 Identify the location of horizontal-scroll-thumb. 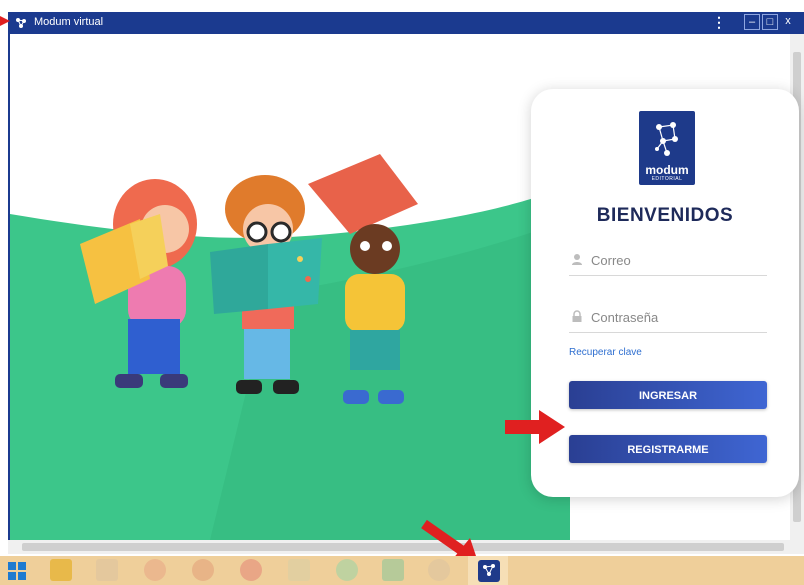
(403, 547).